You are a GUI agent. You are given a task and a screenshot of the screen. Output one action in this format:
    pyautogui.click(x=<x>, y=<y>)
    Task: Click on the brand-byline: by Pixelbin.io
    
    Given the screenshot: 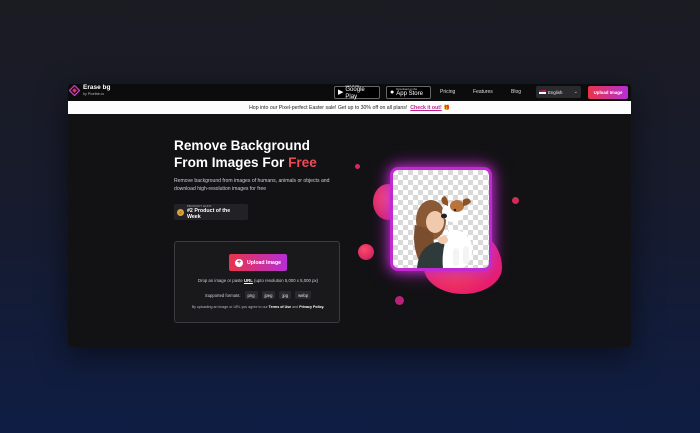 What is the action you would take?
    pyautogui.click(x=94, y=93)
    